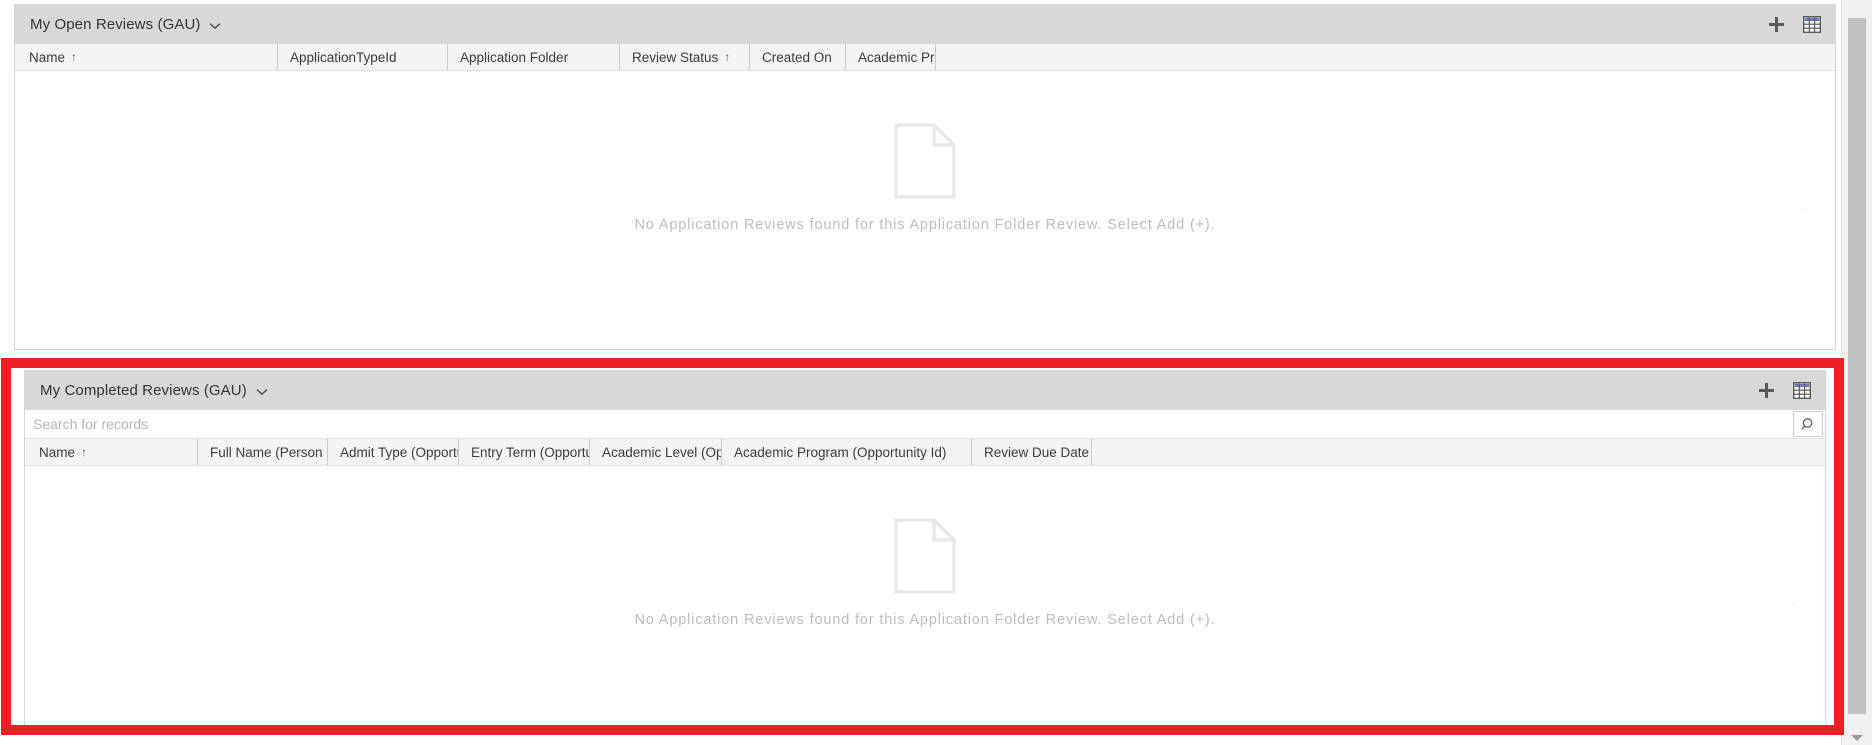 The width and height of the screenshot is (1872, 745). I want to click on column-header-review-due-date: Review Due Date ↑, so click(1031, 452).